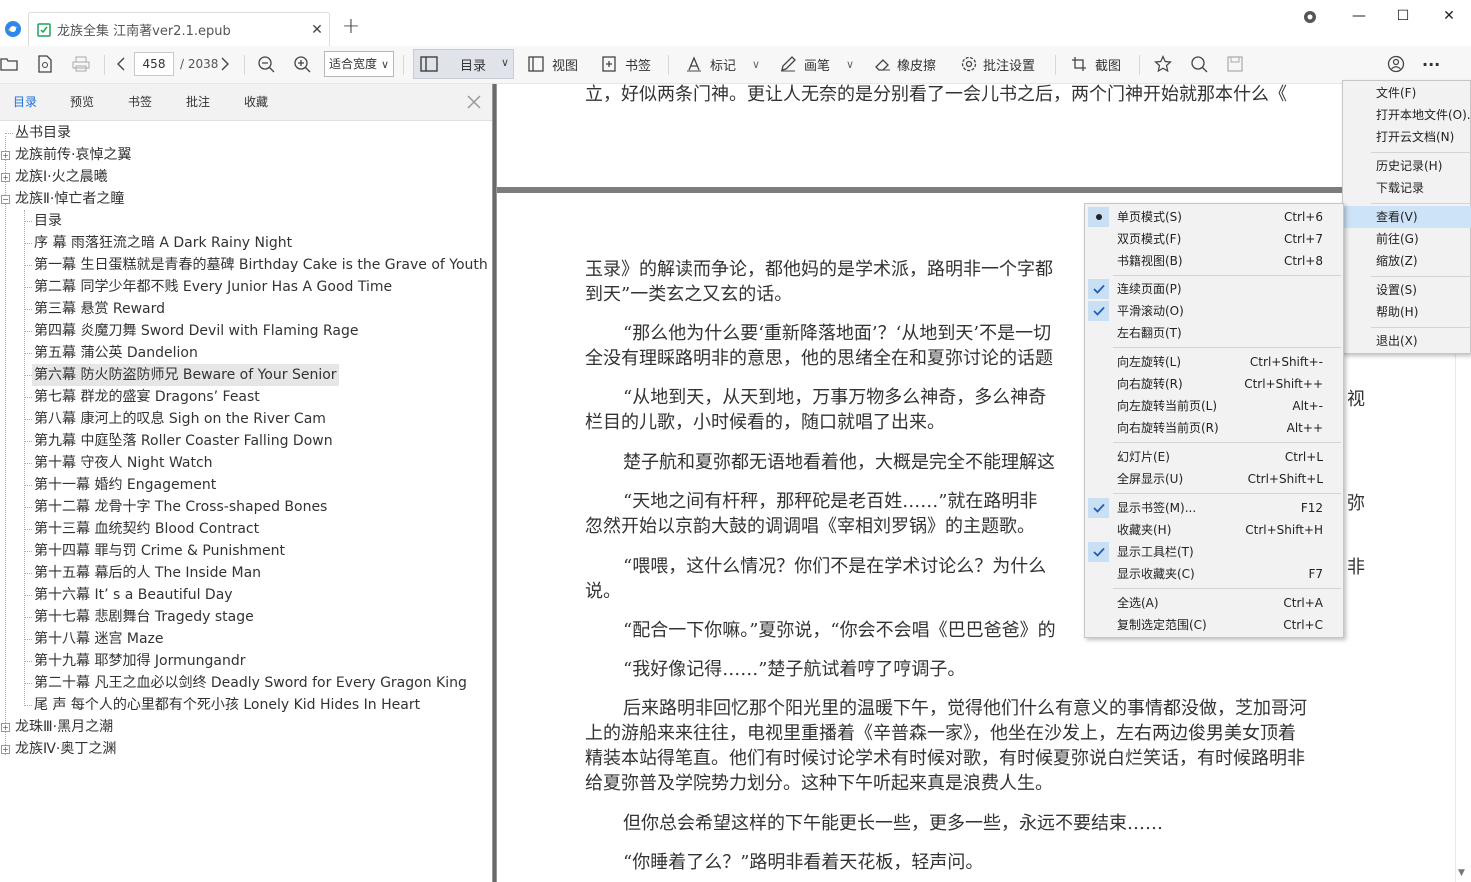 This screenshot has height=882, width=1471. What do you see at coordinates (1214, 261) in the screenshot?
I see `menu-item-book-view: 书籍视图(B) Ctrl+8` at bounding box center [1214, 261].